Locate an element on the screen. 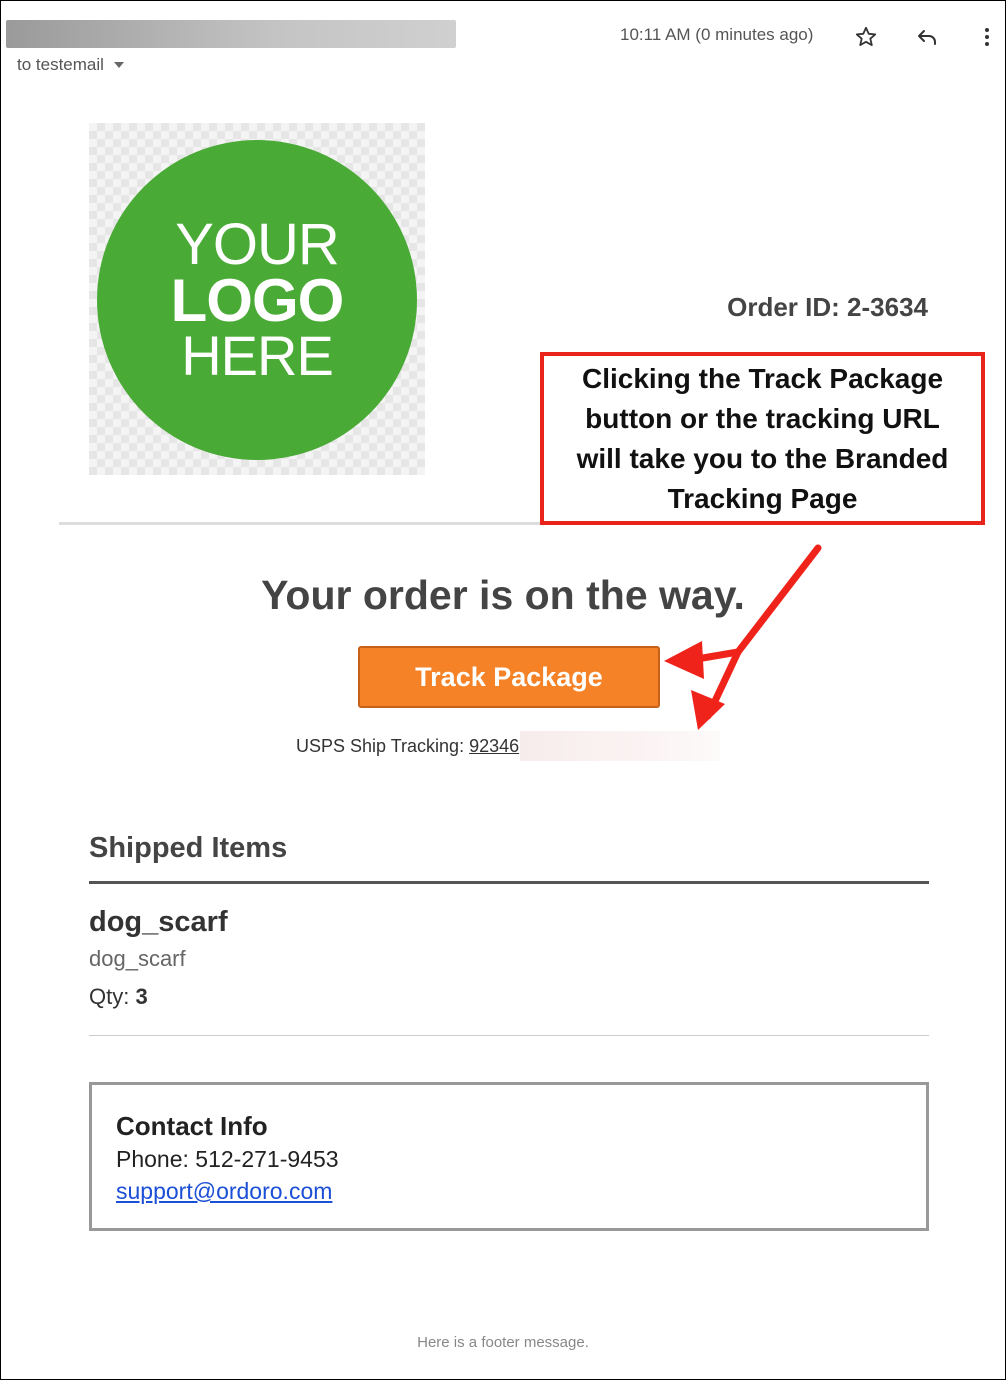  order-id: Order ID: 2-3634 is located at coordinates (827, 307).